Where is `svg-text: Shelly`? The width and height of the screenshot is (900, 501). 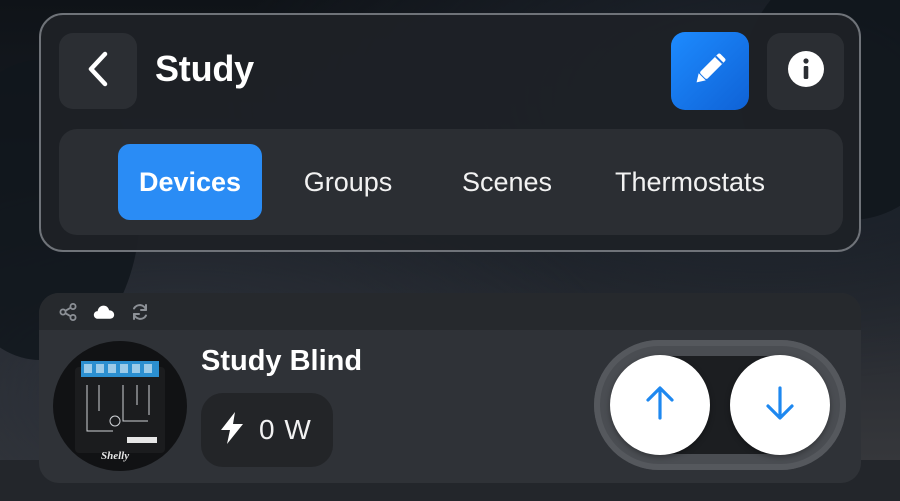 svg-text: Shelly is located at coordinates (115, 456).